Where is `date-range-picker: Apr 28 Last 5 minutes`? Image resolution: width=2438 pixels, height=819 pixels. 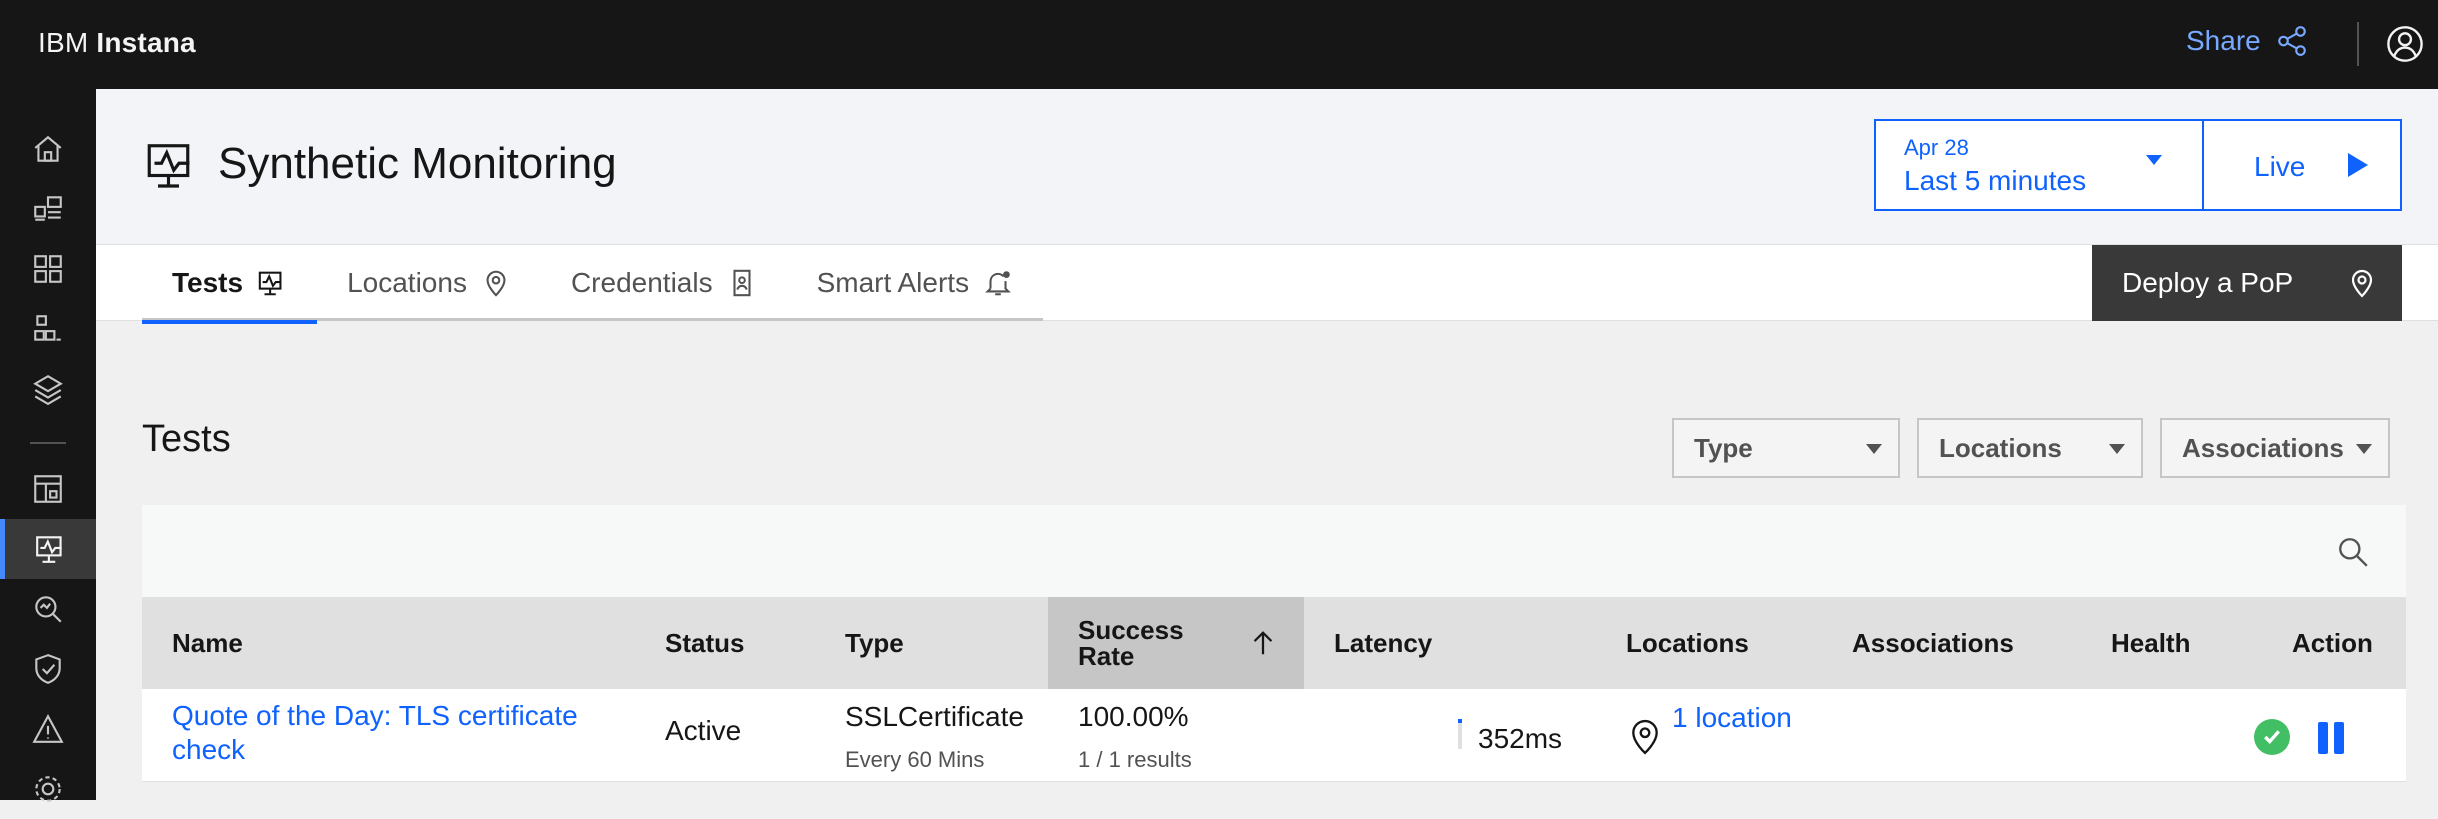
date-range-picker: Apr 28 Last 5 minutes is located at coordinates (2039, 165).